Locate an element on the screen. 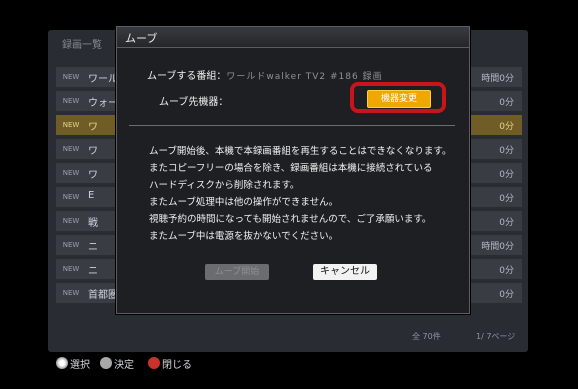 Image resolution: width=578 pixels, height=389 pixels. target-label: ムーブ先機器： is located at coordinates (194, 102).